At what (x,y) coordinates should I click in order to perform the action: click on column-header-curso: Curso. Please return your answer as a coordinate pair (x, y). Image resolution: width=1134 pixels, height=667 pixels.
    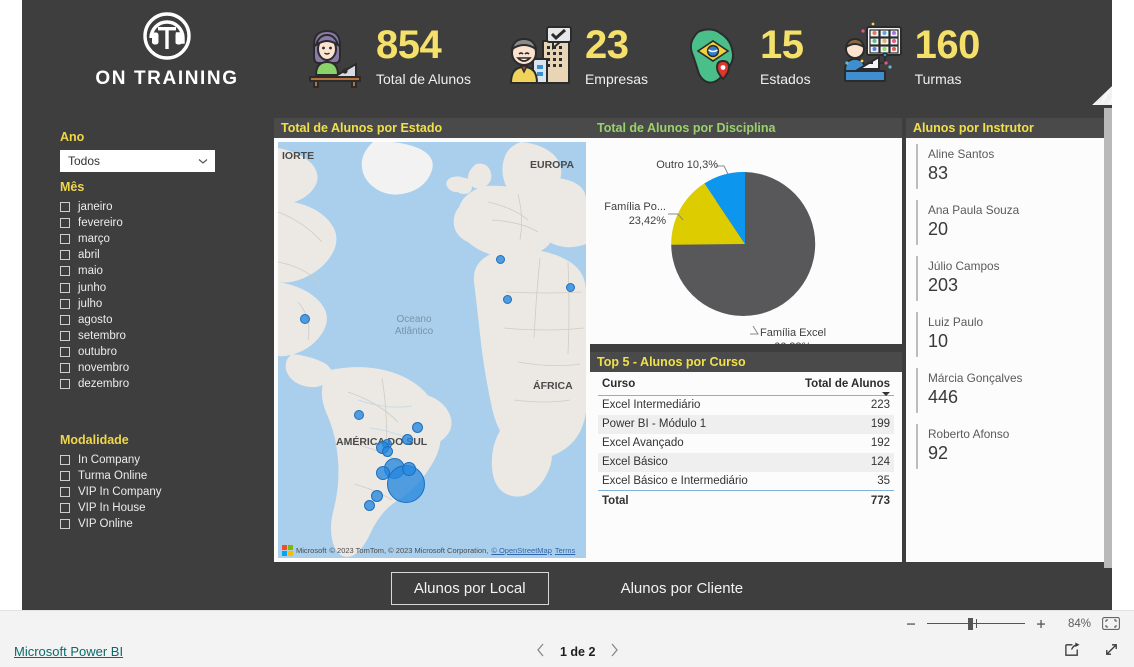
    Looking at the image, I should click on (689, 386).